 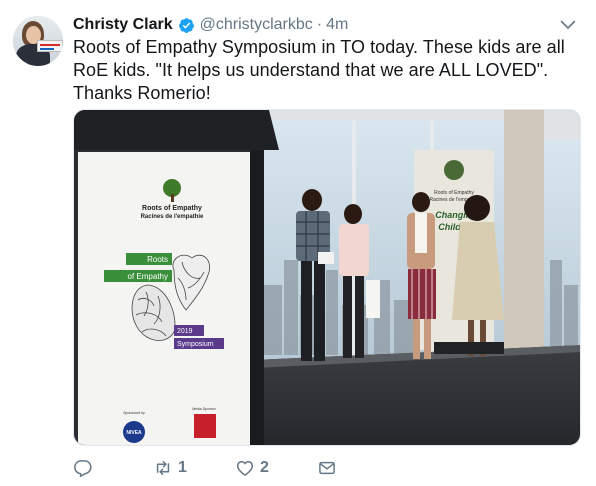 I want to click on label-roots: Roots, so click(x=157, y=259).